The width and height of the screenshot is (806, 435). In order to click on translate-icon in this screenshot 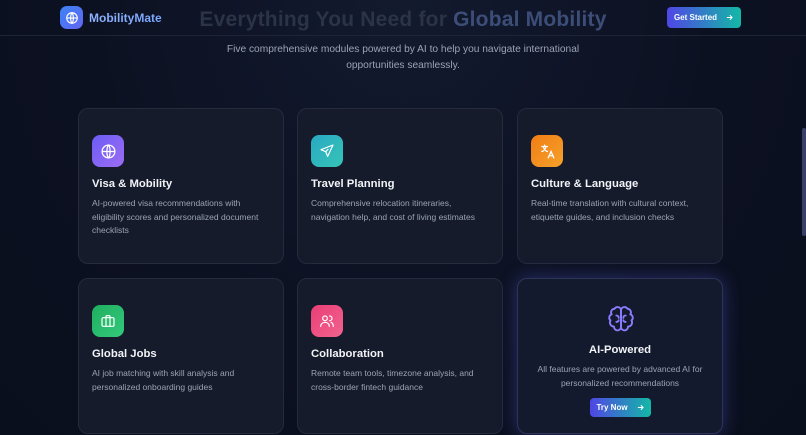, I will do `click(547, 151)`.